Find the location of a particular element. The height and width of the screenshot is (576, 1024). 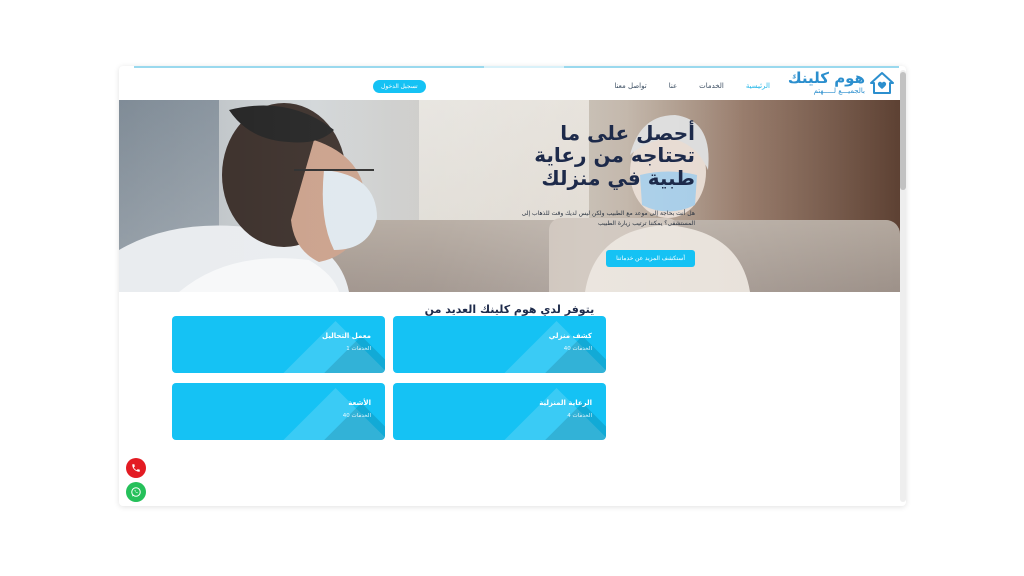

call-button is located at coordinates (136, 468).